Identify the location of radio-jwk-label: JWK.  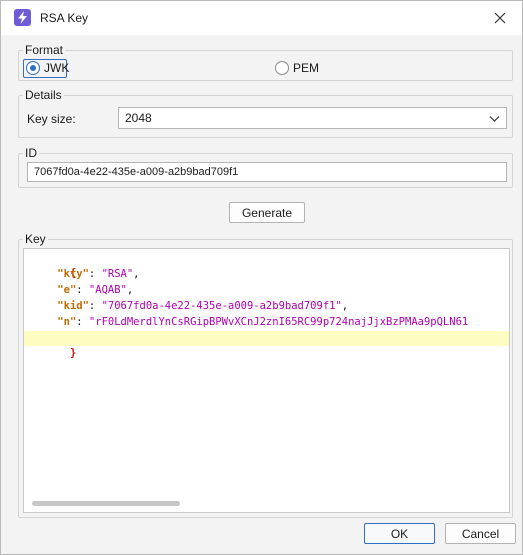
(57, 68).